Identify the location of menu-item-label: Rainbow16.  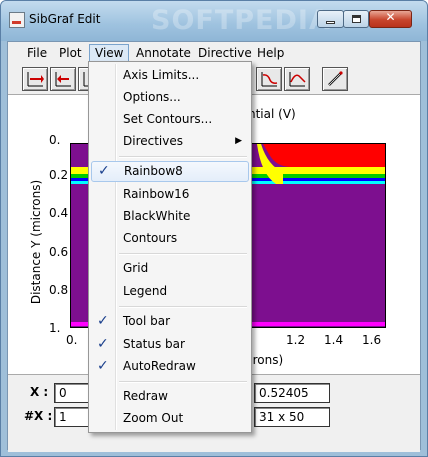
(156, 194).